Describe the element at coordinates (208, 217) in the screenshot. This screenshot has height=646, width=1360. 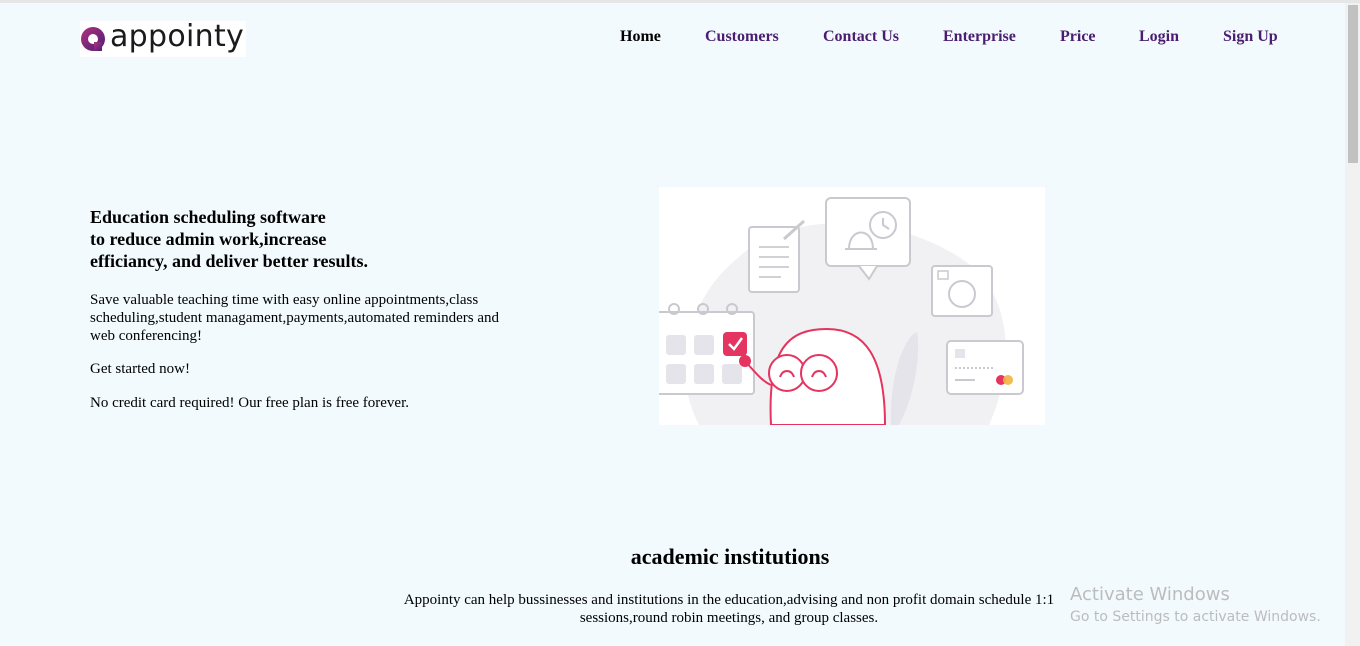
I see `hero-title-line: Education scheduling software` at that location.